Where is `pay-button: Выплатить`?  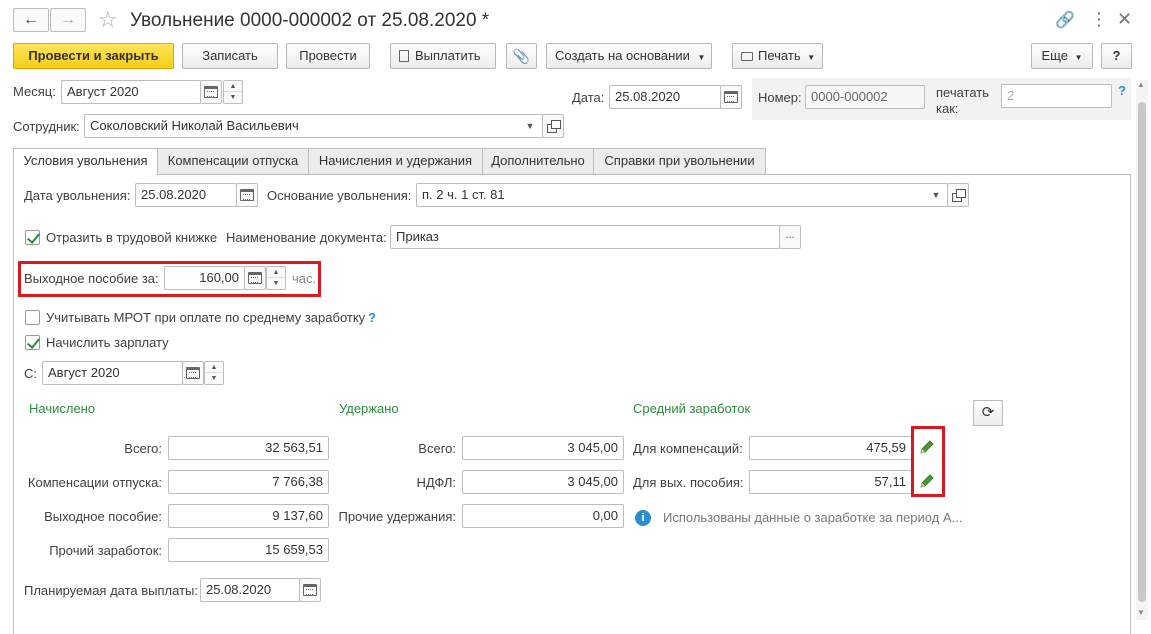 pay-button: Выплатить is located at coordinates (443, 56).